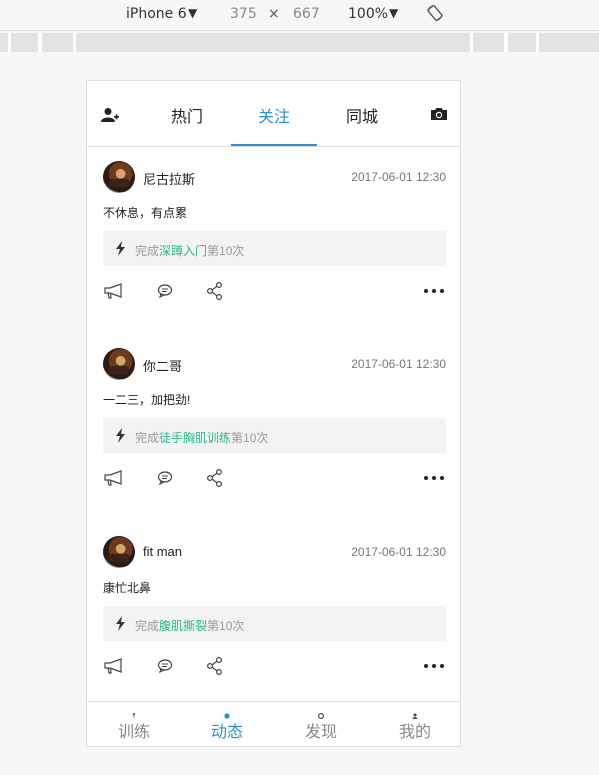  What do you see at coordinates (183, 626) in the screenshot?
I see `course-link: 腹肌撕裂` at bounding box center [183, 626].